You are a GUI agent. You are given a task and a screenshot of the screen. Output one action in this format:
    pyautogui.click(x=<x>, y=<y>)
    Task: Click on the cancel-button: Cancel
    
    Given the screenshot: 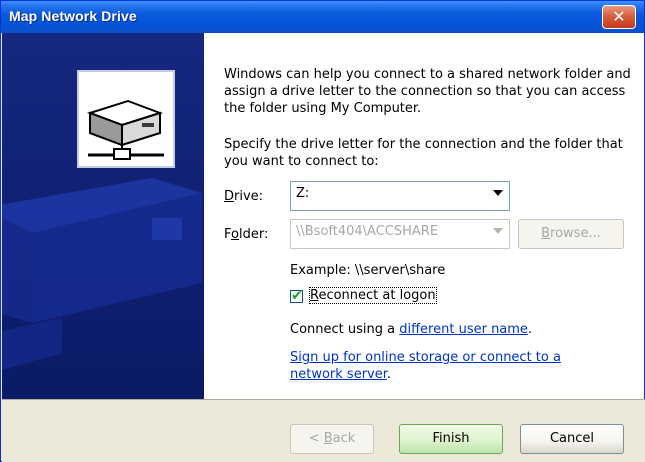 What is the action you would take?
    pyautogui.click(x=572, y=439)
    